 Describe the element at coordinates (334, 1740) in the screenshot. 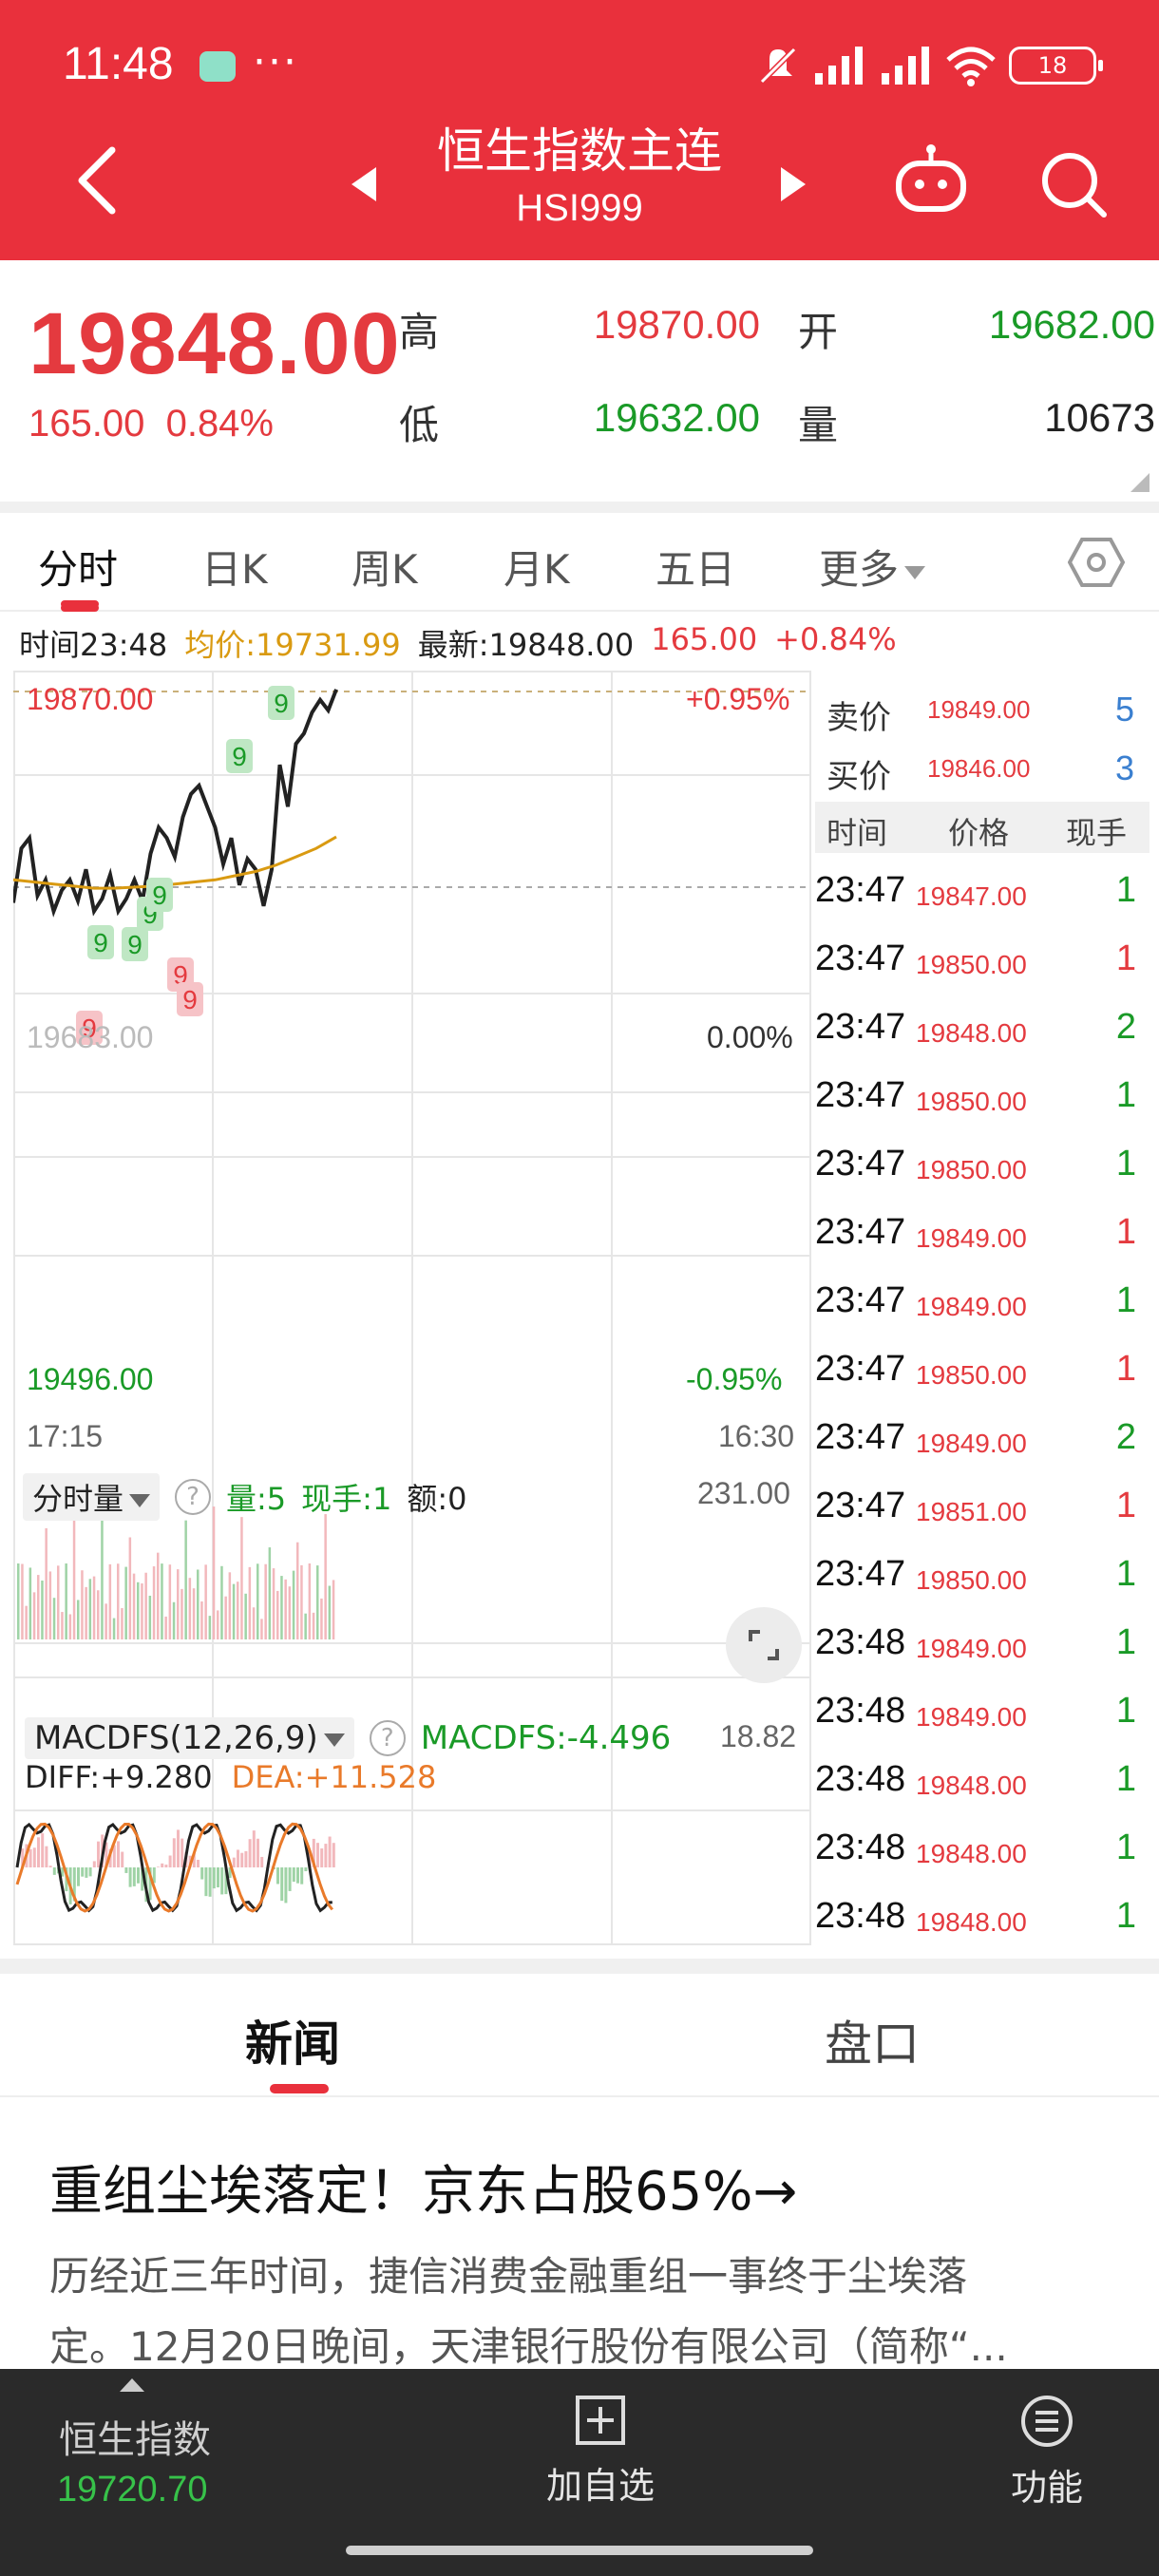

I see `chevron-down-icon` at that location.